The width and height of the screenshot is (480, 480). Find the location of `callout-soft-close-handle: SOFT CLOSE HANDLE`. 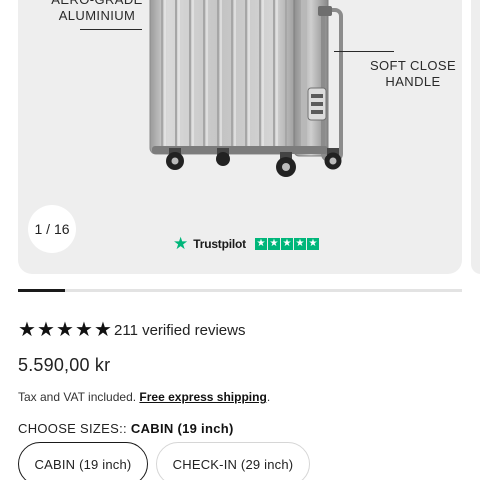

callout-soft-close-handle: SOFT CLOSE HANDLE is located at coordinates (413, 73).